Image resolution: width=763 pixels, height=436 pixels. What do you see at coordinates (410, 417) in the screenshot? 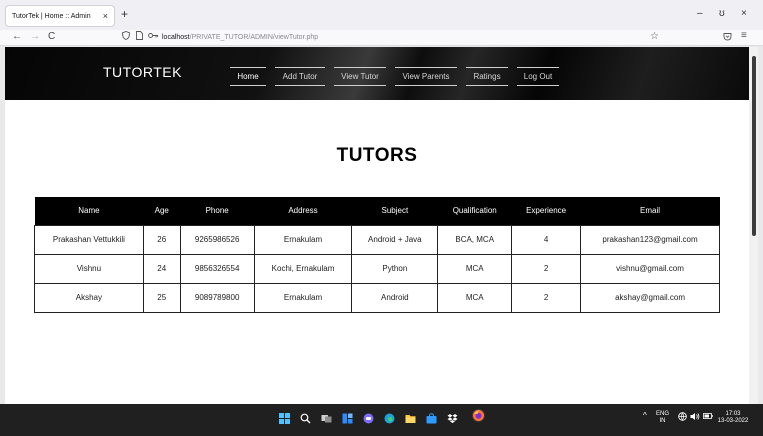
I see `file-explorer-icon` at bounding box center [410, 417].